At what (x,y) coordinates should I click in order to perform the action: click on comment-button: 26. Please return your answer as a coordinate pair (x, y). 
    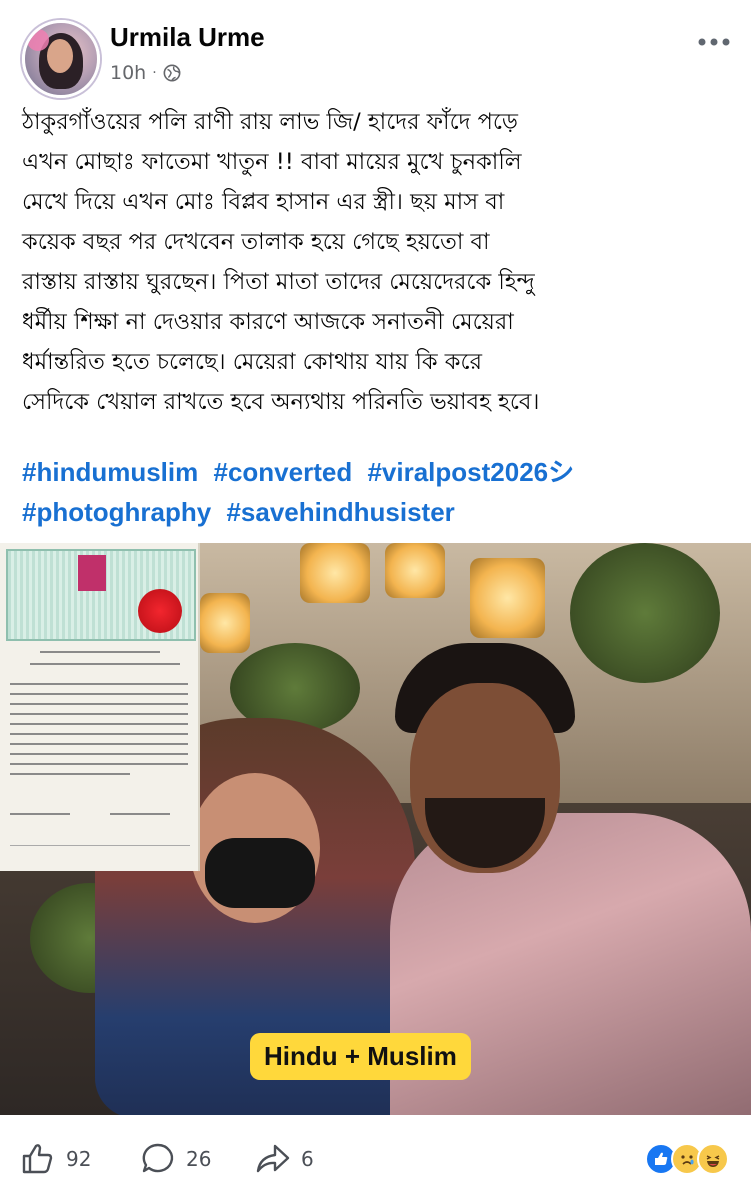
    Looking at the image, I should click on (175, 1159).